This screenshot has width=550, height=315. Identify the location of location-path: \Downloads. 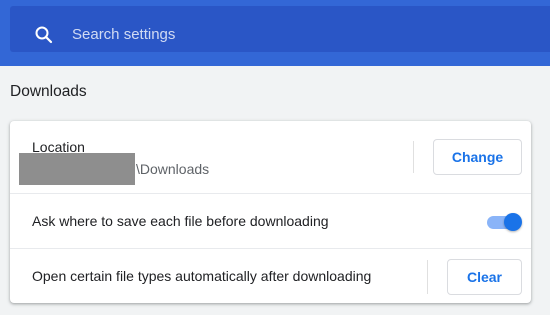
(173, 169).